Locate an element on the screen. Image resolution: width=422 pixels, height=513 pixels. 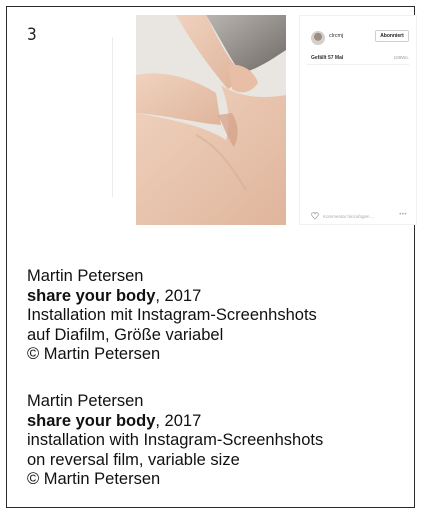
caption-medium-1: installation with Instagram-Screenhshots is located at coordinates (175, 440).